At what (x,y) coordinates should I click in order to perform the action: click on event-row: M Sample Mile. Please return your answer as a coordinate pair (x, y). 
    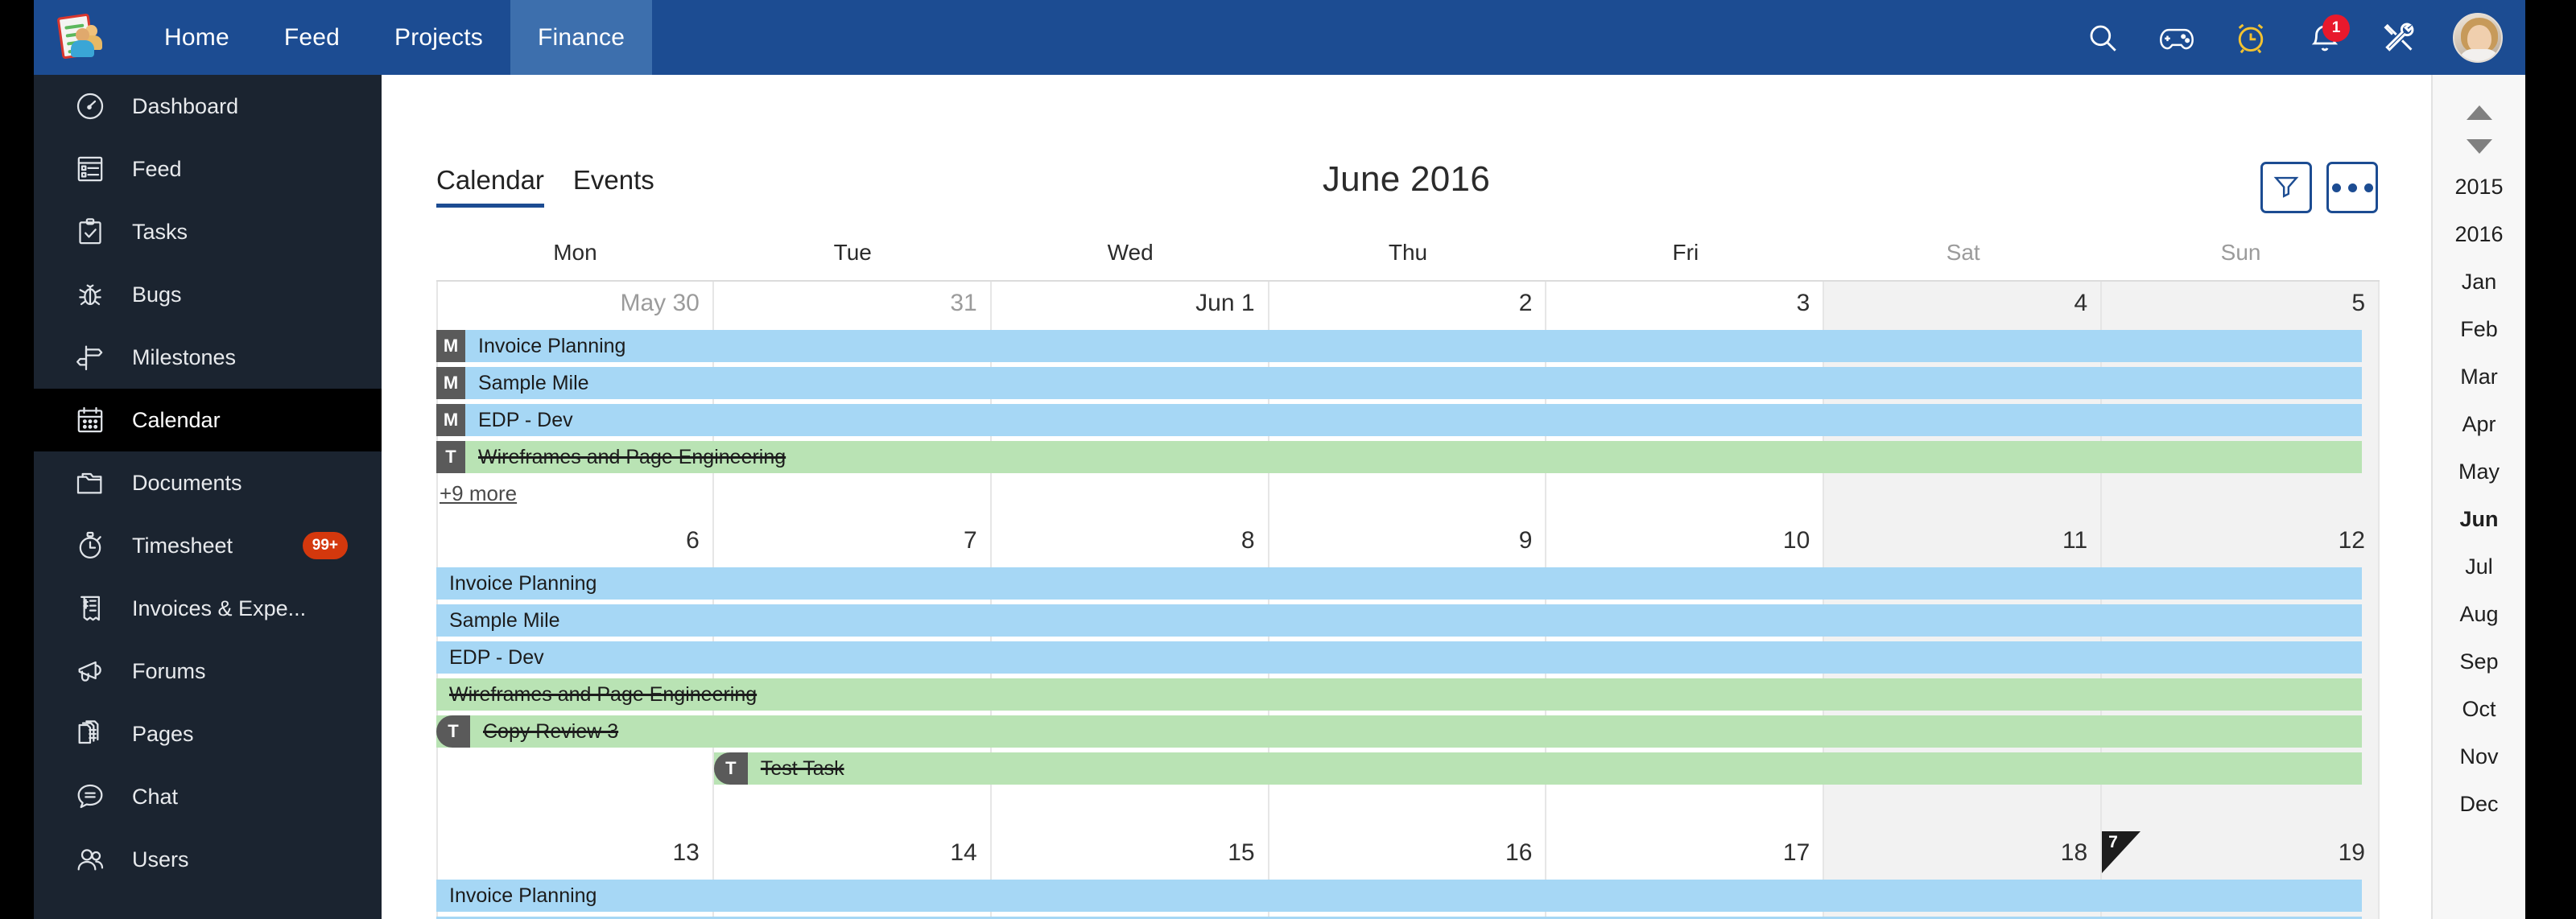
    Looking at the image, I should click on (1408, 383).